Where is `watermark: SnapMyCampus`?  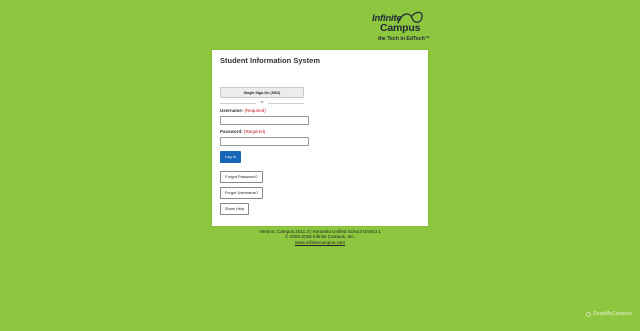
watermark: SnapMyCampus is located at coordinates (609, 314).